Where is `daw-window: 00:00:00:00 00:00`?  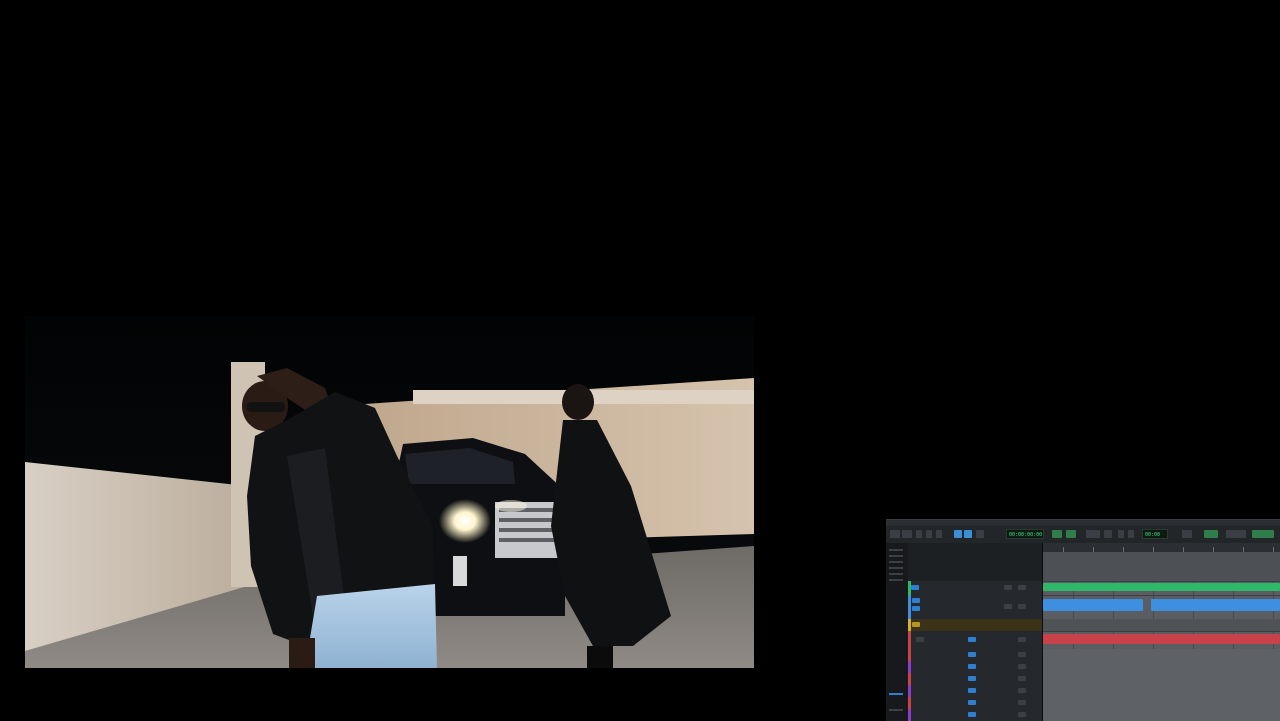
daw-window: 00:00:00:00 00:00 is located at coordinates (1083, 620).